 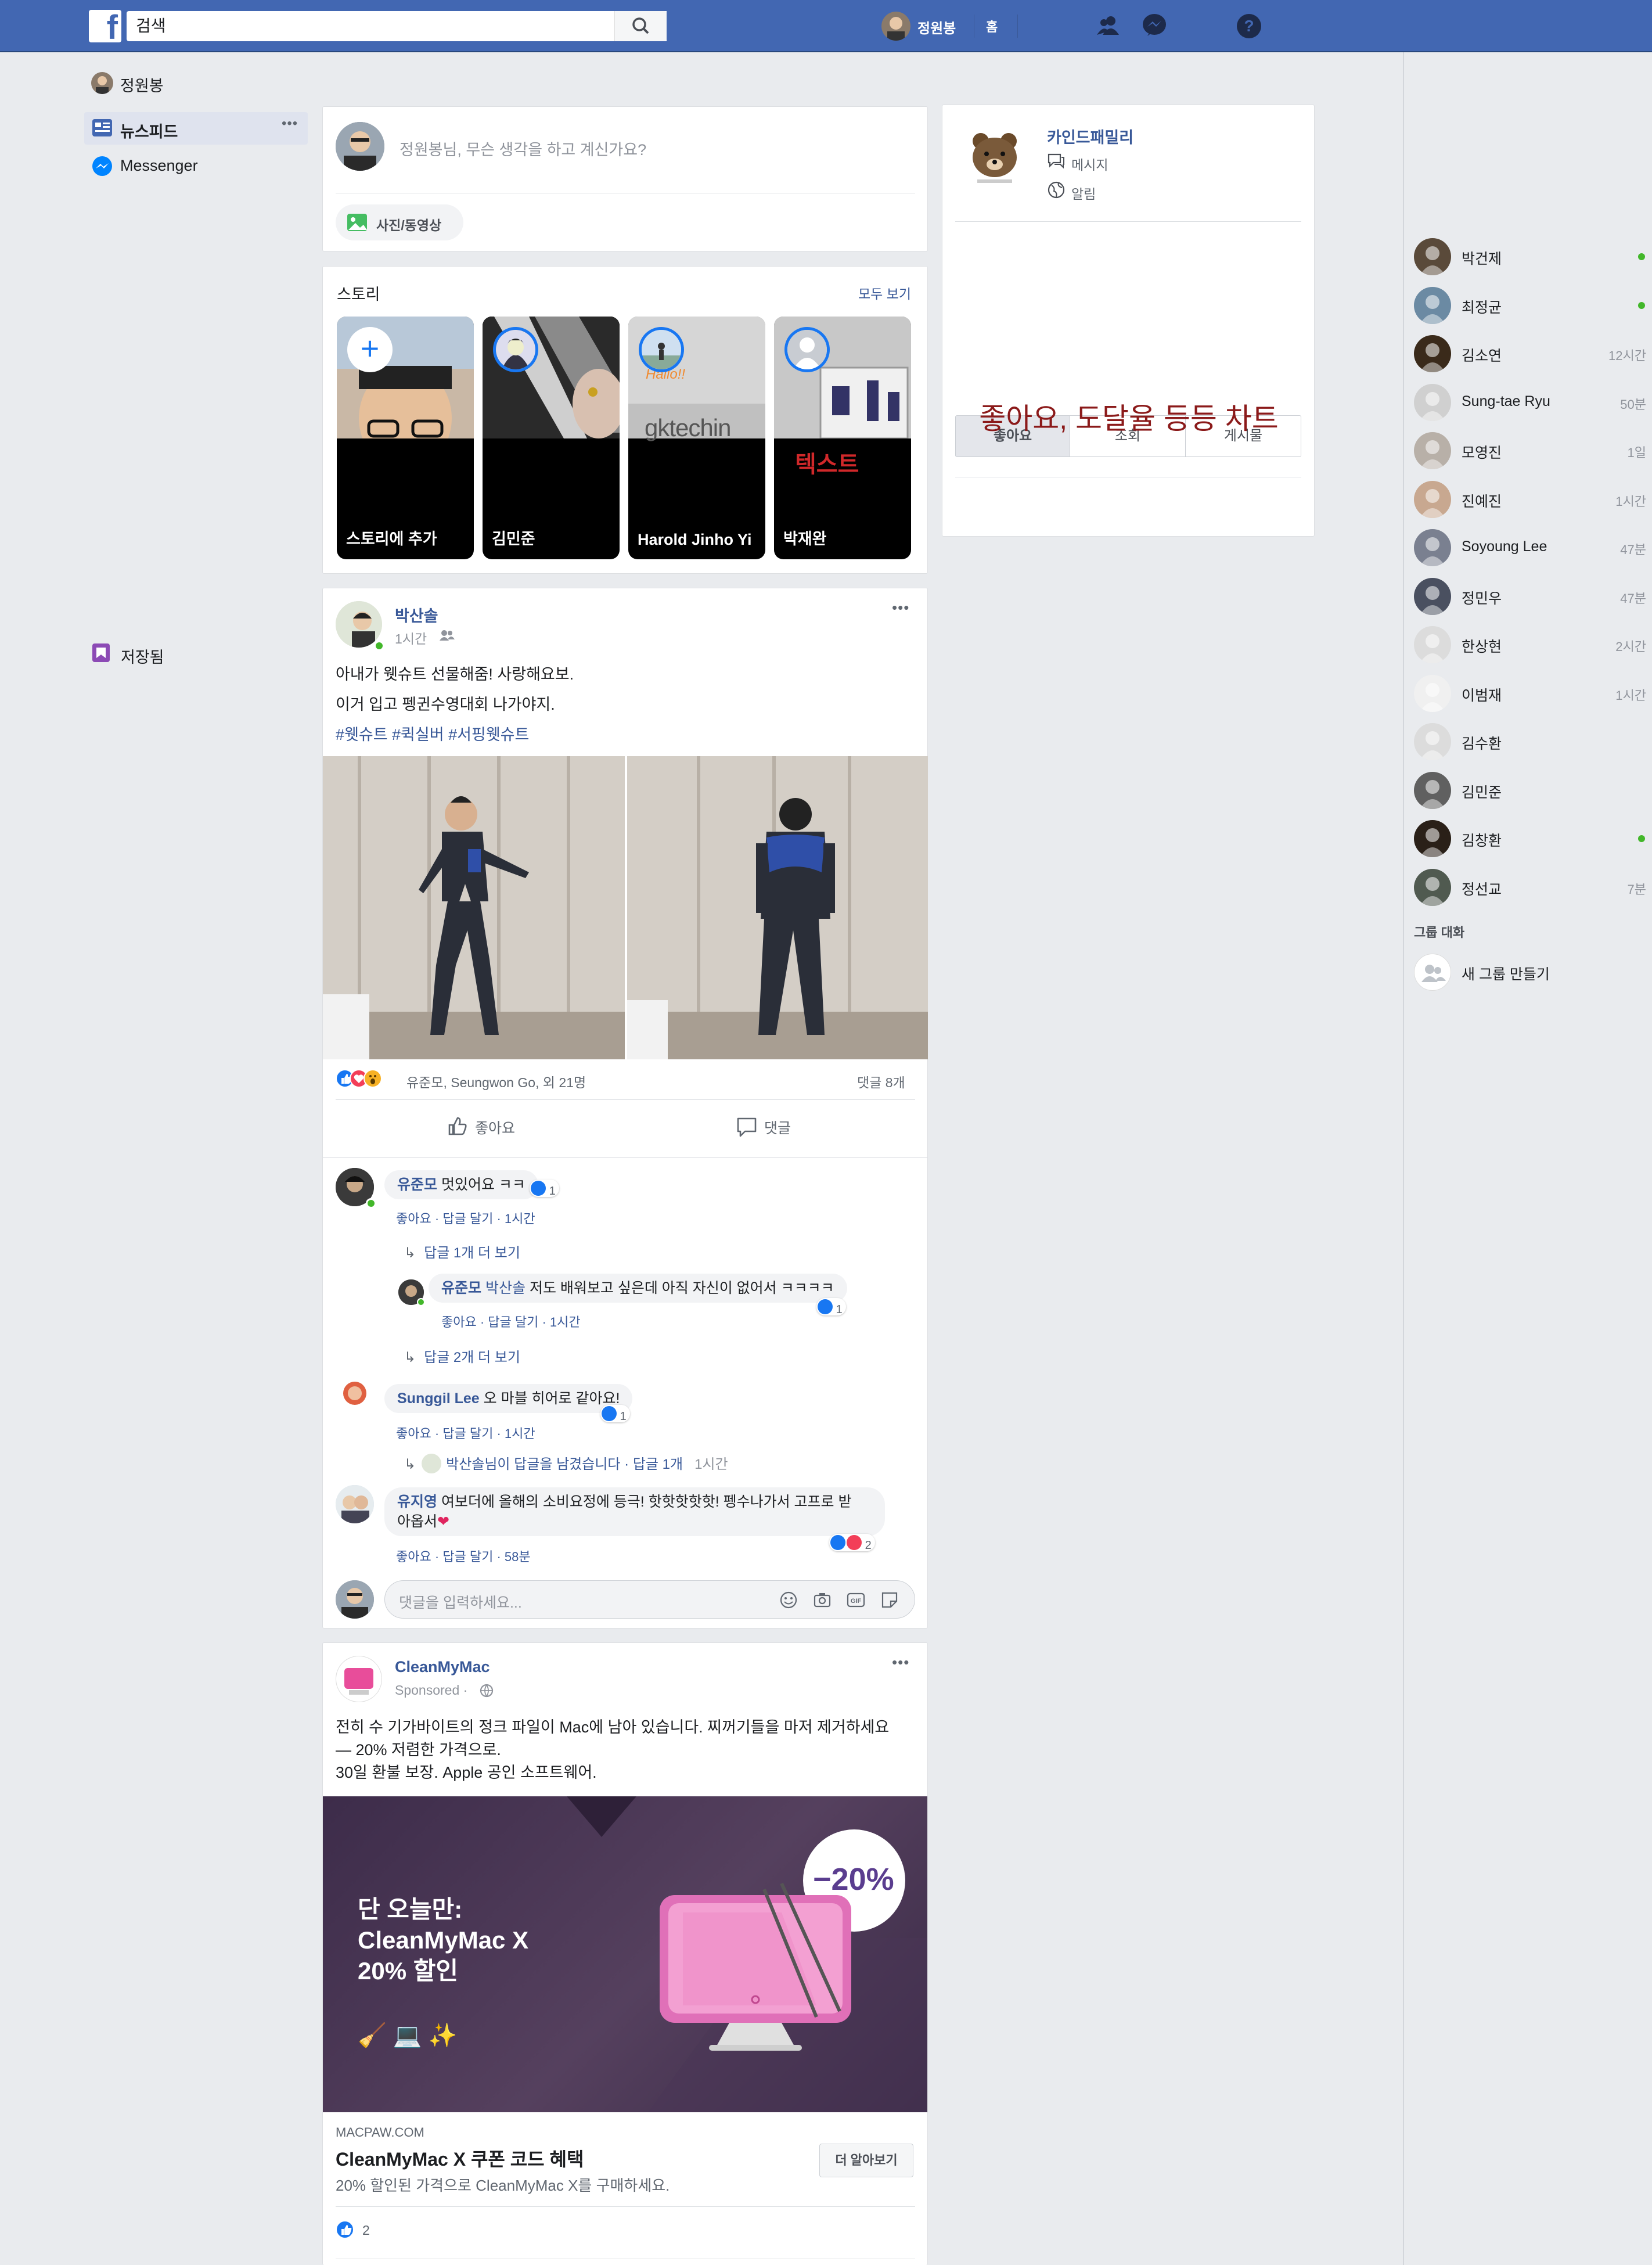 I want to click on comments-count: 댓글 8개, so click(x=881, y=1081).